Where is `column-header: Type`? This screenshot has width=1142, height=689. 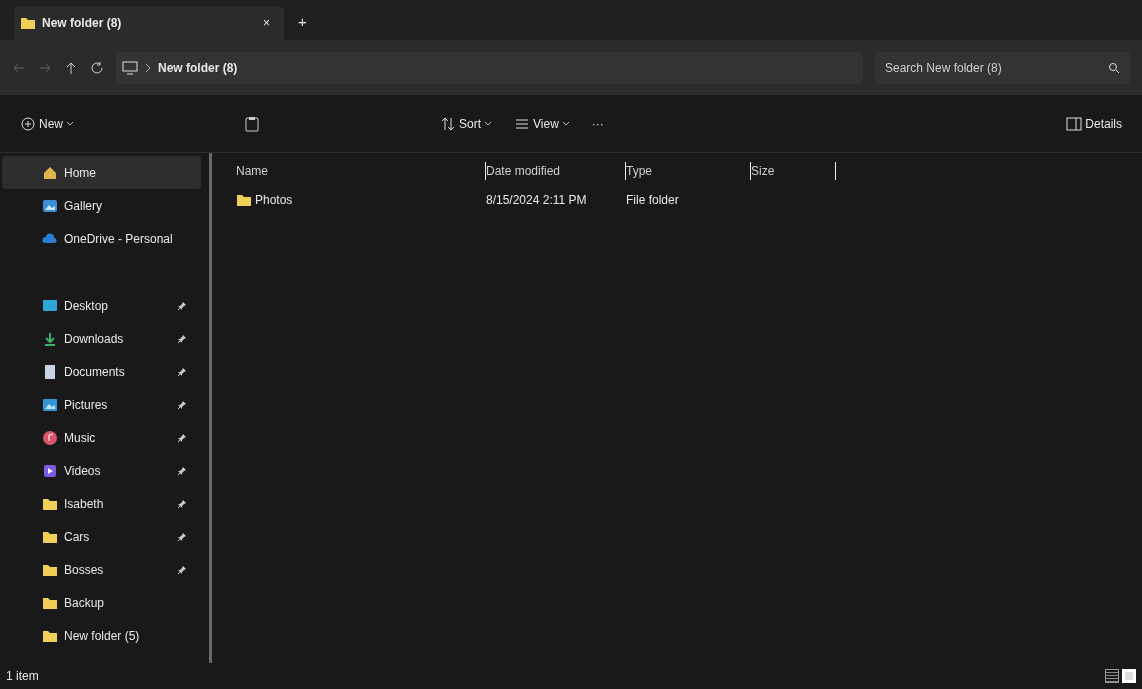 column-header: Type is located at coordinates (688, 171).